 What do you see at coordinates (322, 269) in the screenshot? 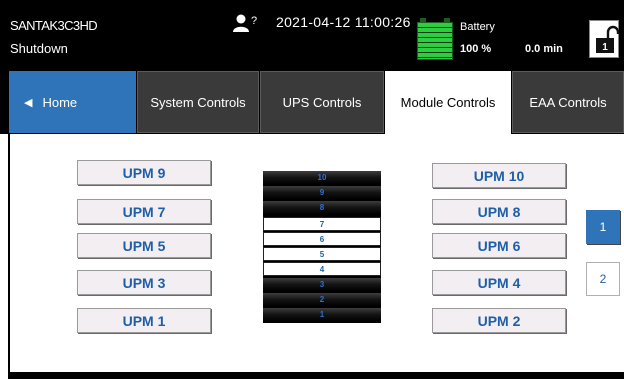
I see `module-slot: 4` at bounding box center [322, 269].